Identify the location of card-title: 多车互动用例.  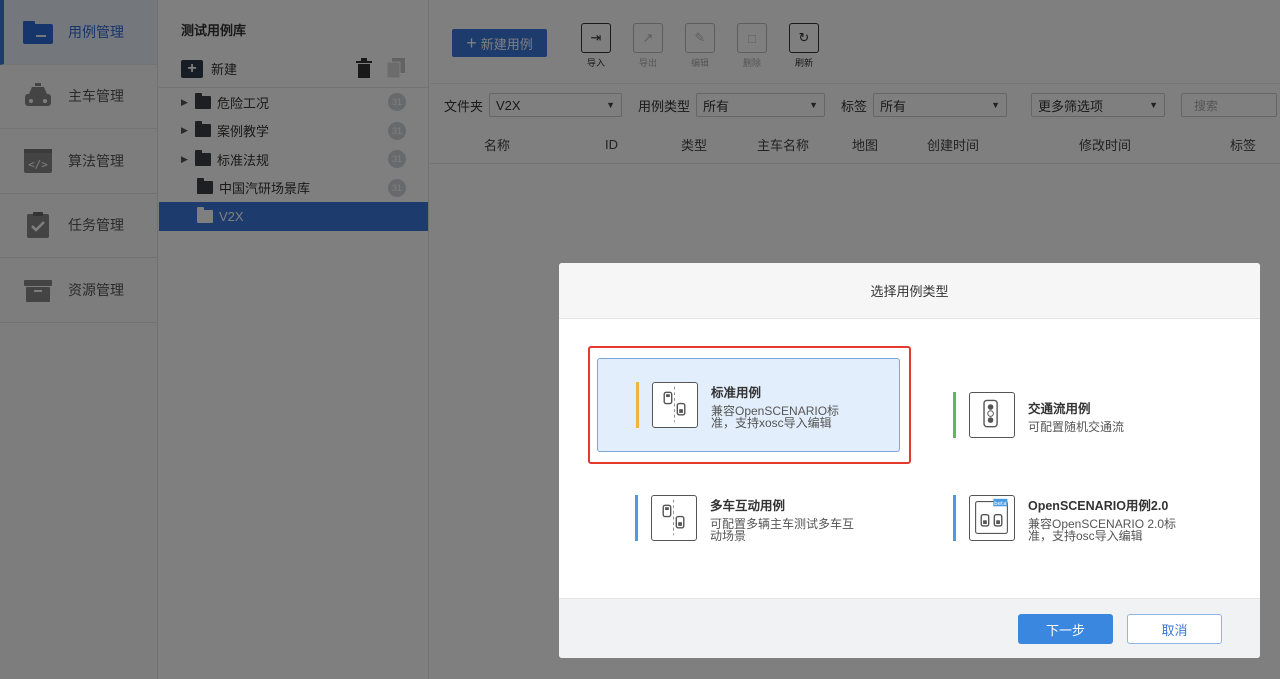
(748, 505).